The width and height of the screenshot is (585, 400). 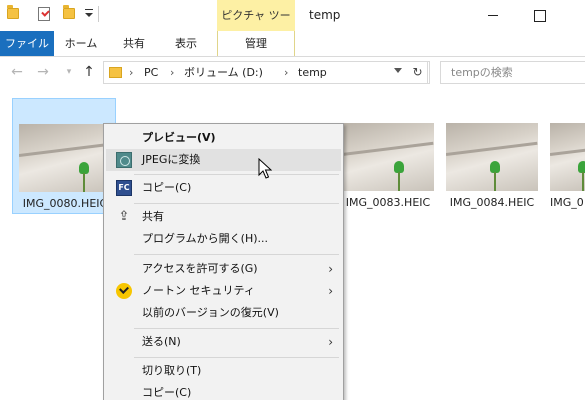 I want to click on window-title: temp, so click(x=325, y=15).